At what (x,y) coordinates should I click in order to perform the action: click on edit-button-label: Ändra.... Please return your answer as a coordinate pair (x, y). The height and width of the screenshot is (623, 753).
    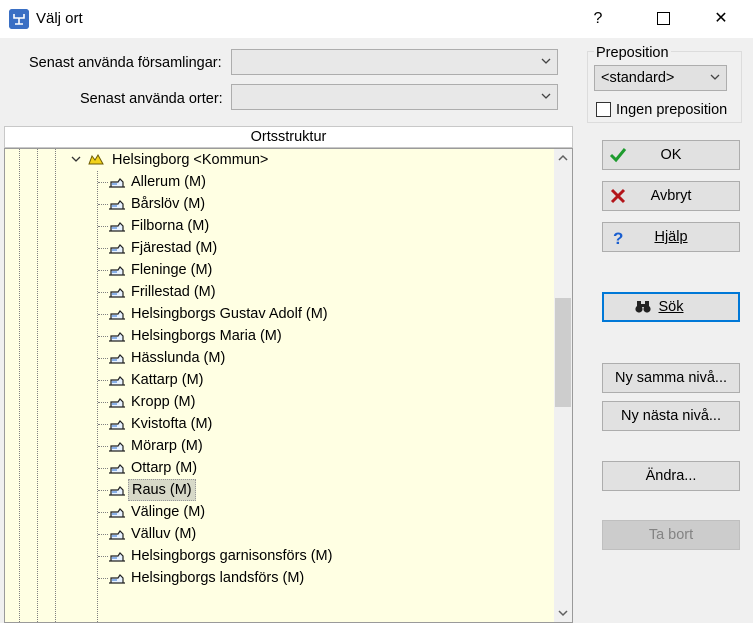
    Looking at the image, I should click on (671, 476).